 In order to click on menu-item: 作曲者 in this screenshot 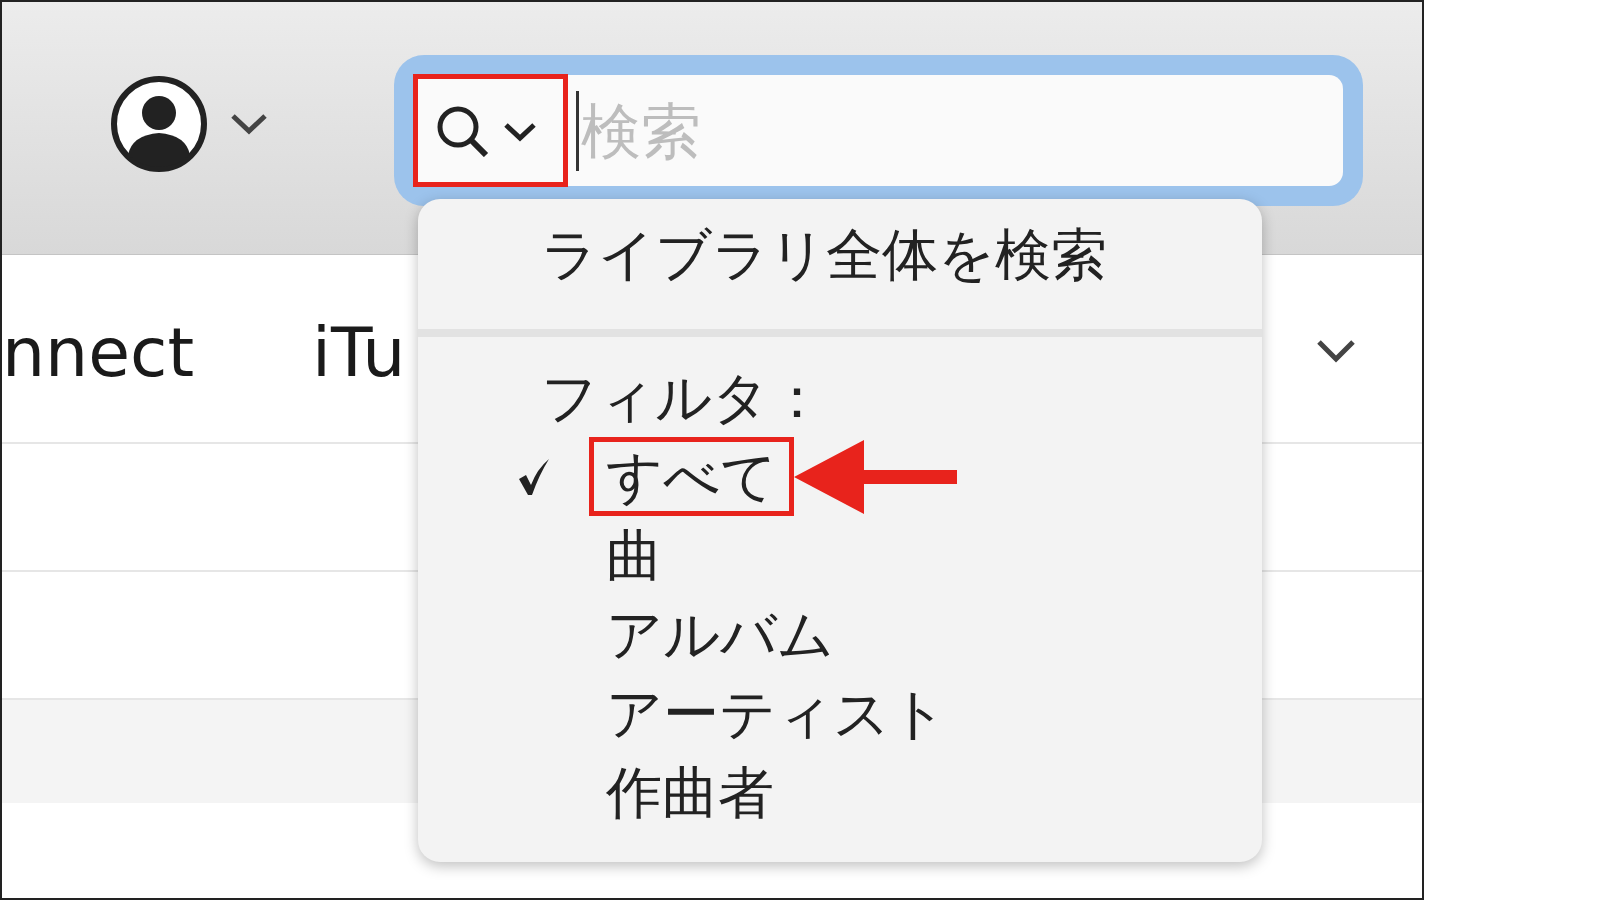, I will do `click(690, 792)`.